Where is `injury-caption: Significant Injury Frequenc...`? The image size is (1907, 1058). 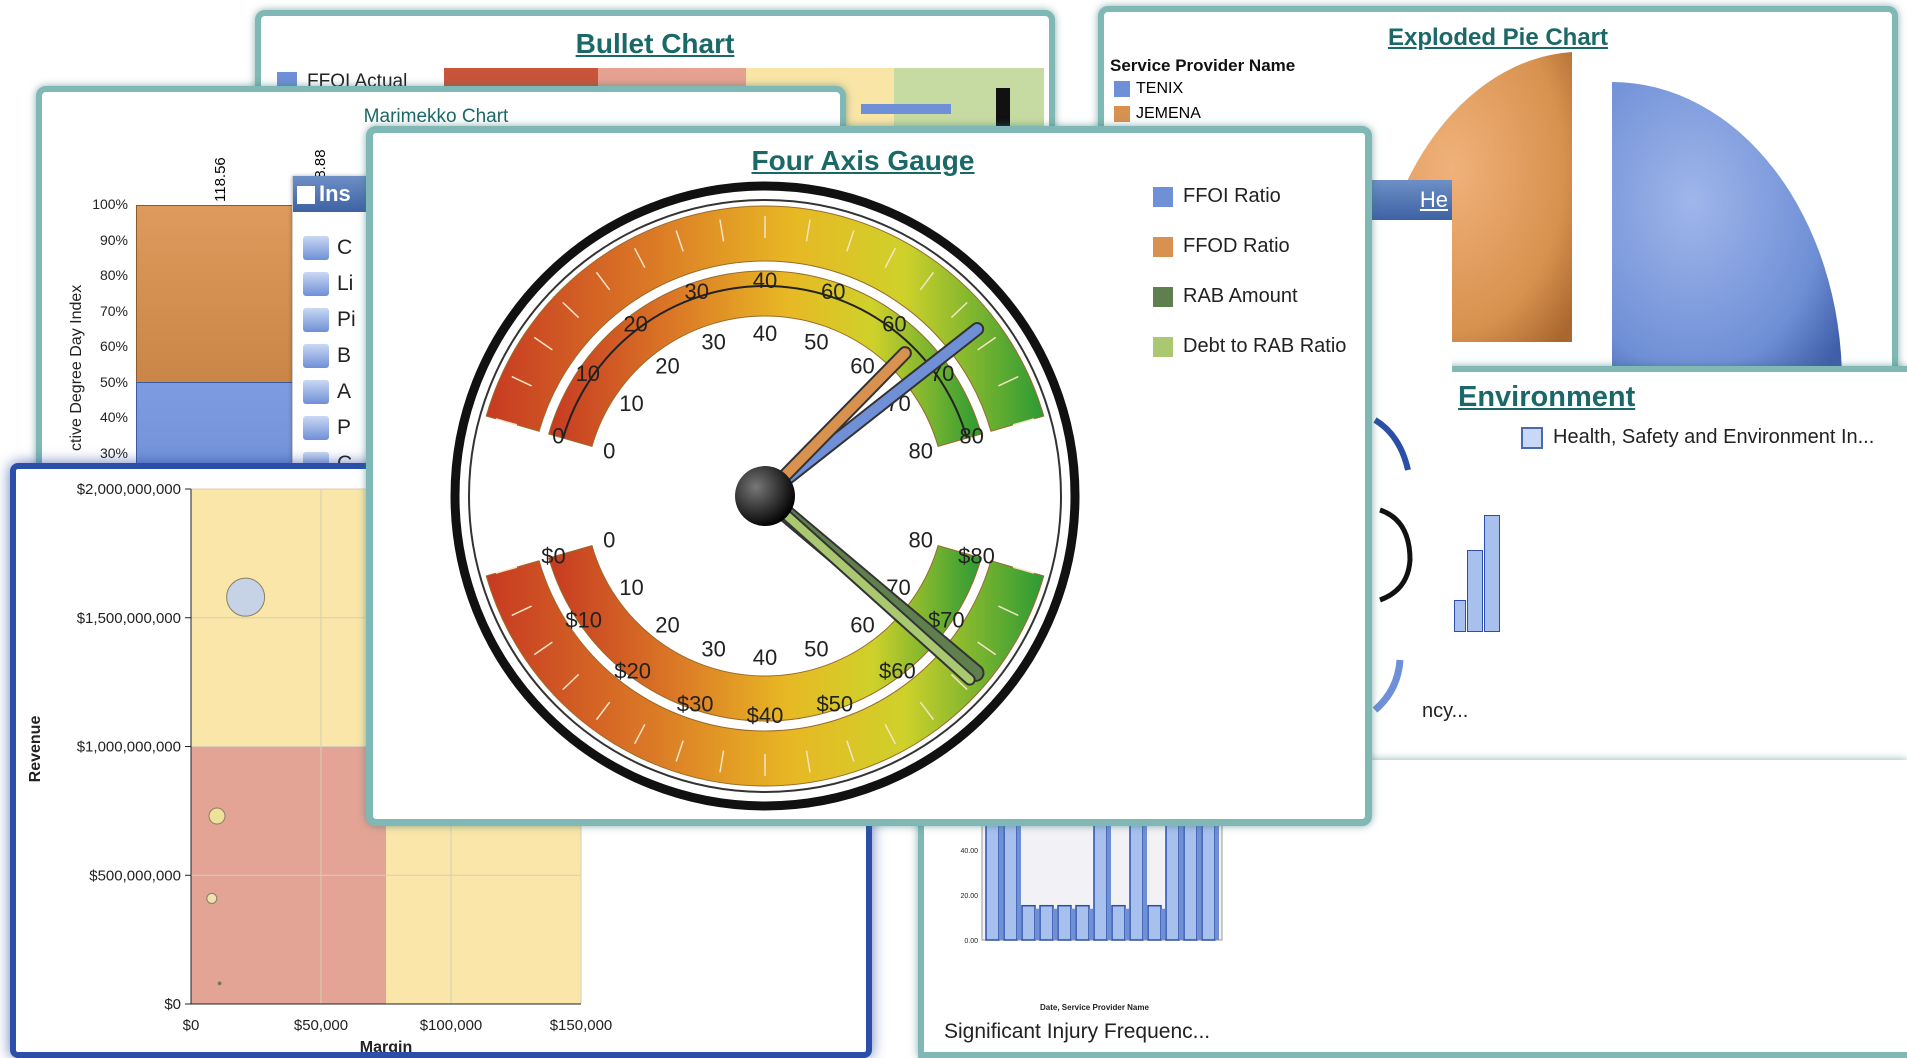 injury-caption: Significant Injury Frequenc... is located at coordinates (1077, 1031).